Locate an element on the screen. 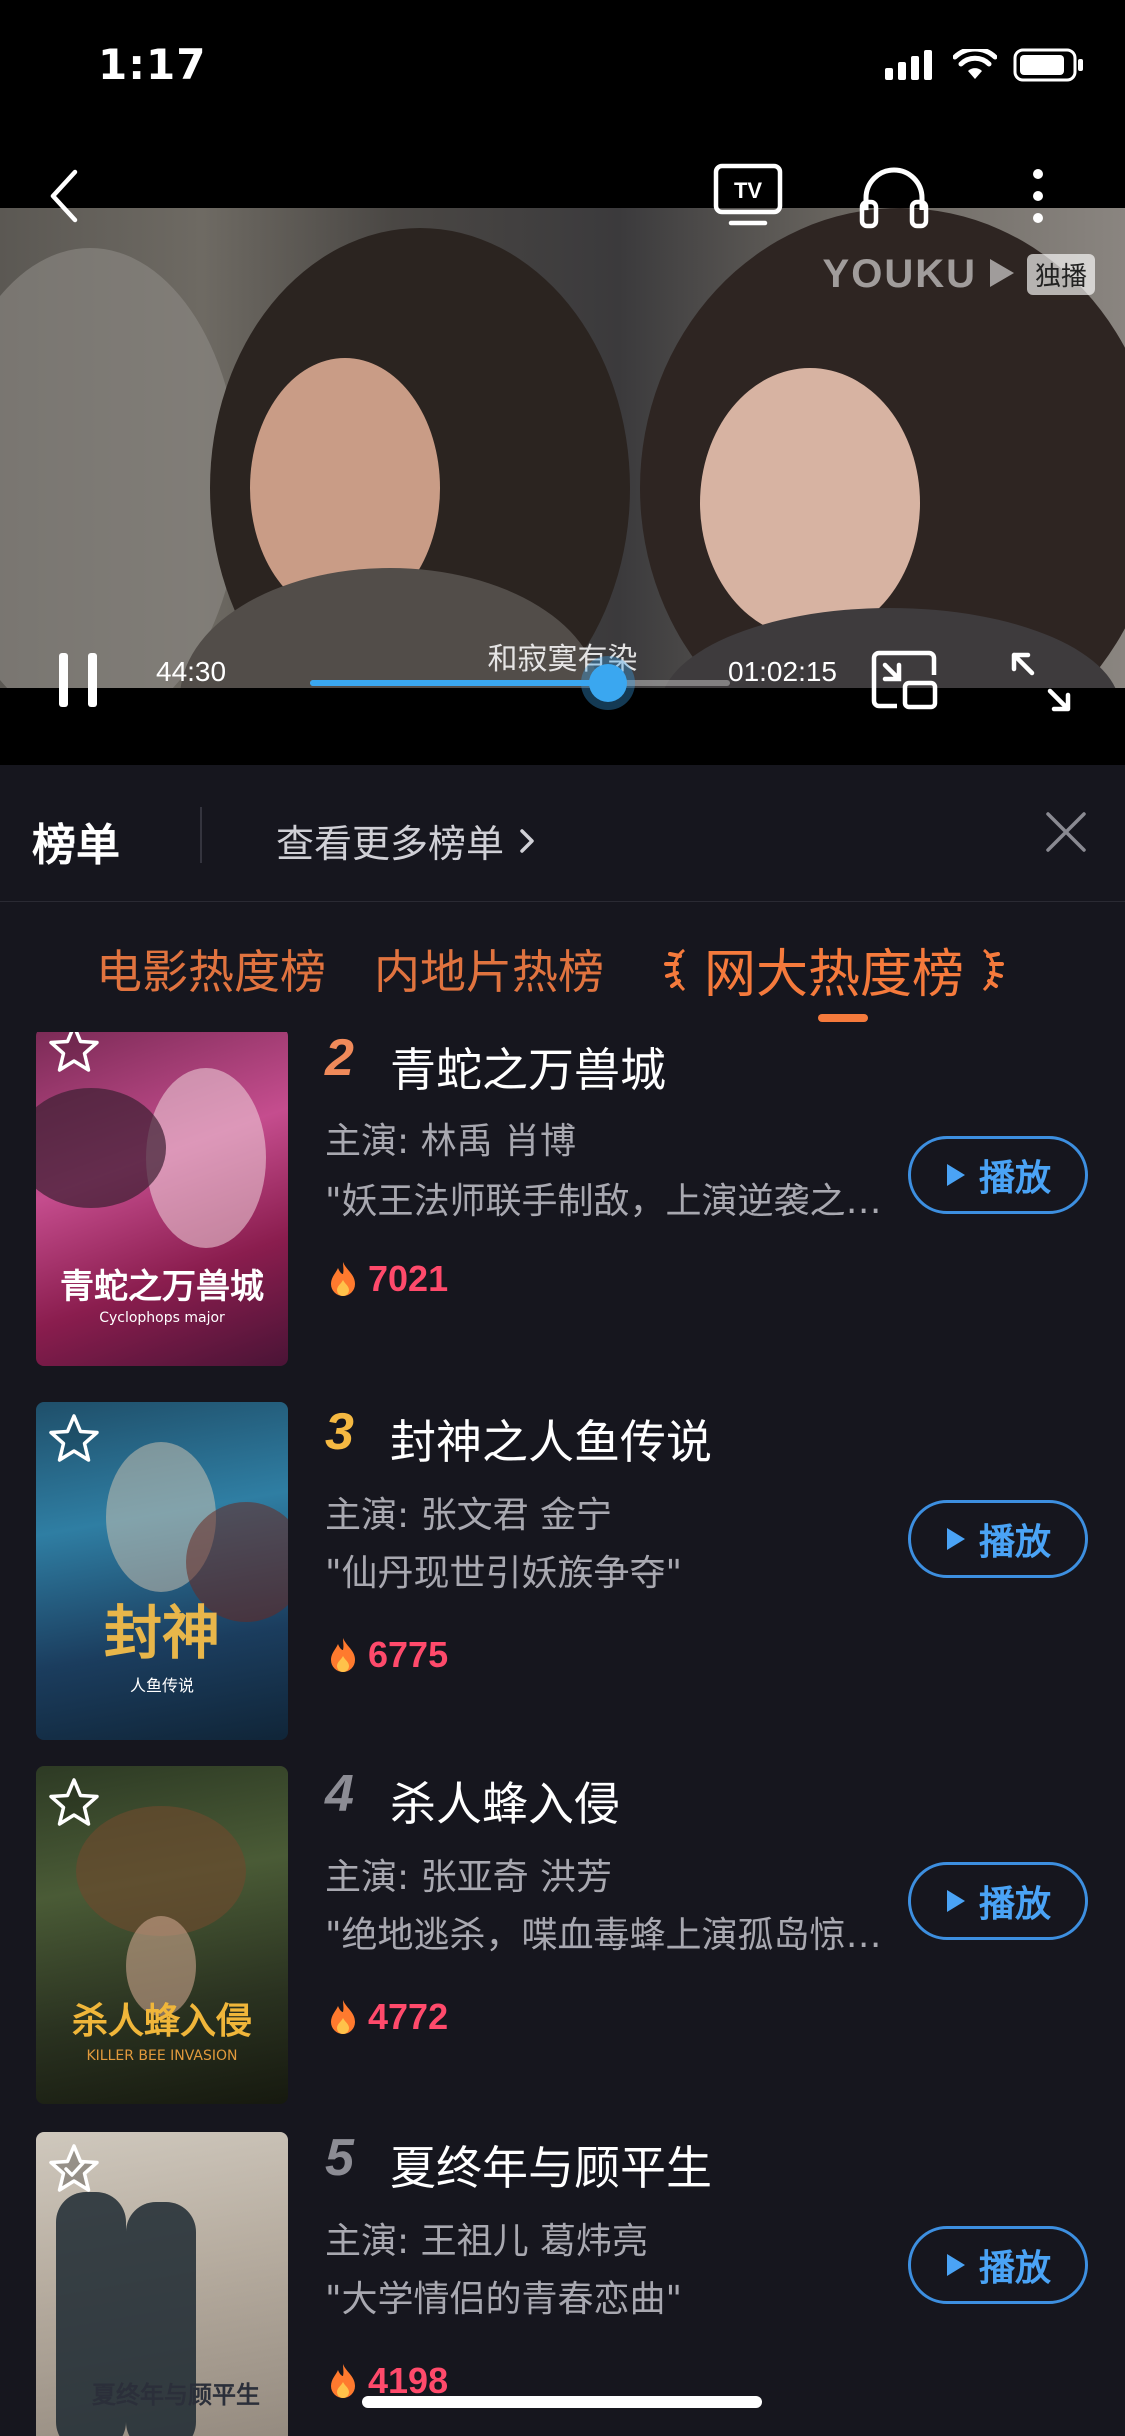  item-description: "大学情侣的青春恋曲" is located at coordinates (504, 2299).